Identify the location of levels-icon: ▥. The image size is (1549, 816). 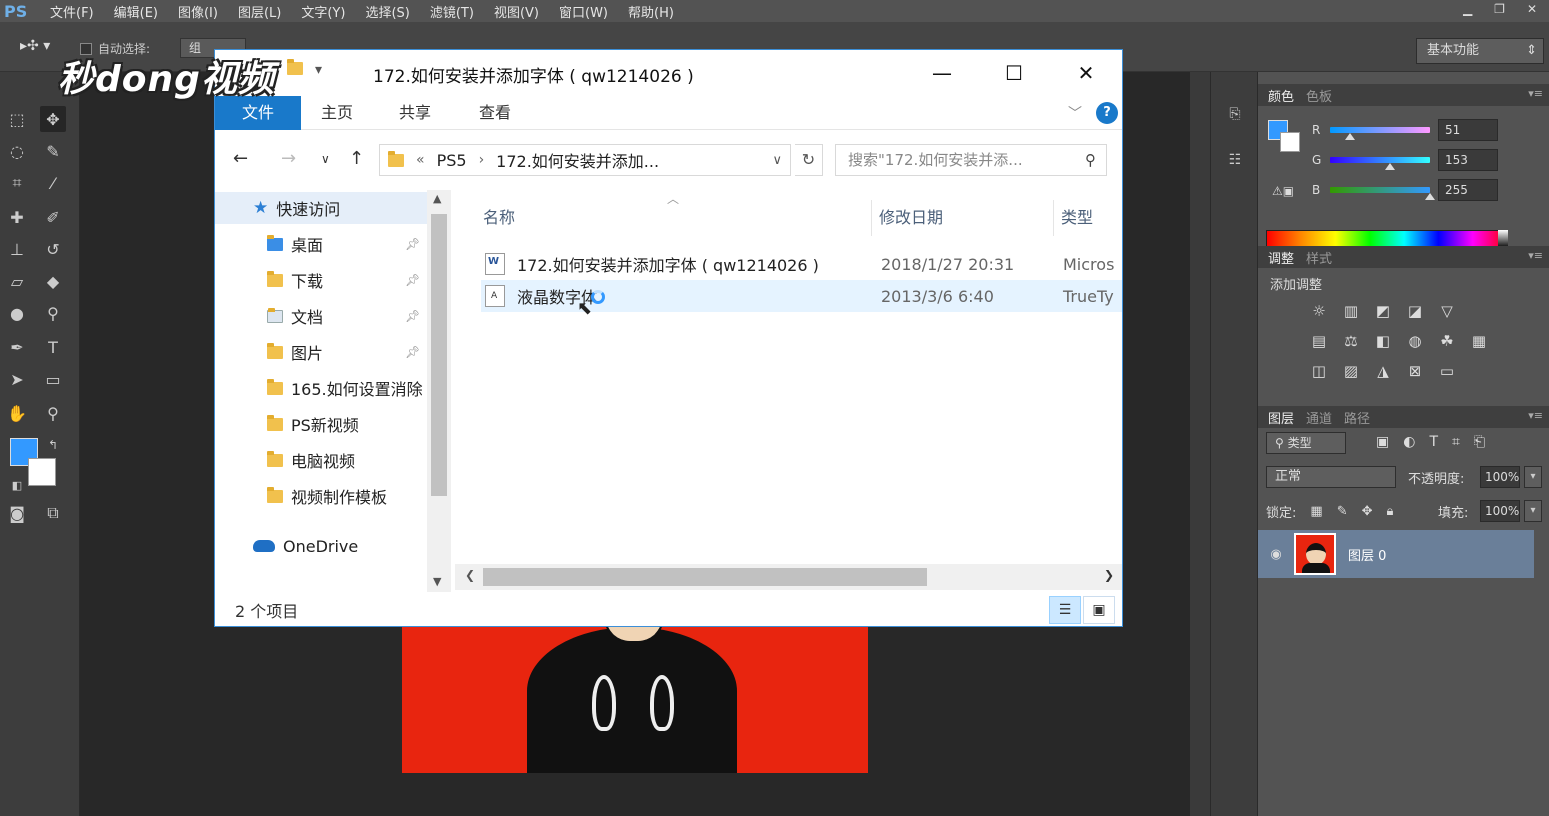
(1351, 311).